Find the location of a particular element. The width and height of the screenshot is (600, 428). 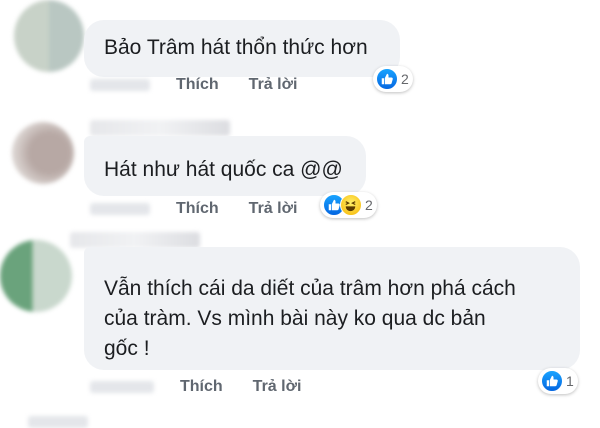

comment-bubble: Hát như hát quốc ca @@ is located at coordinates (225, 166).